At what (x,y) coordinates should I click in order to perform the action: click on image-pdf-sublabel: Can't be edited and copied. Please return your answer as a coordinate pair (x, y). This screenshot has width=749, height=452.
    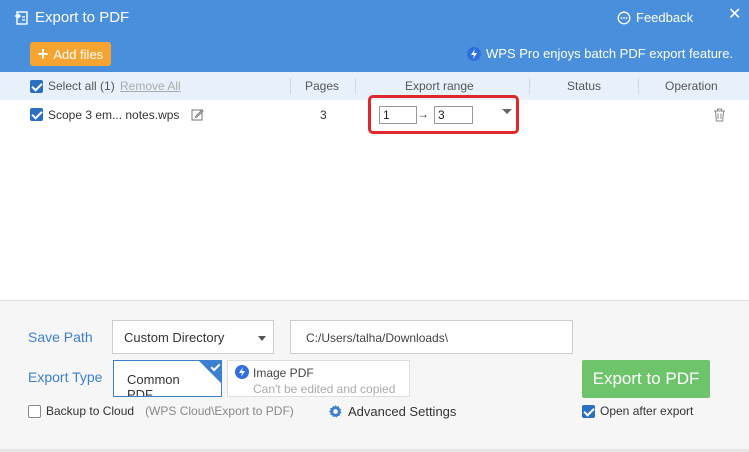
    Looking at the image, I should click on (324, 389).